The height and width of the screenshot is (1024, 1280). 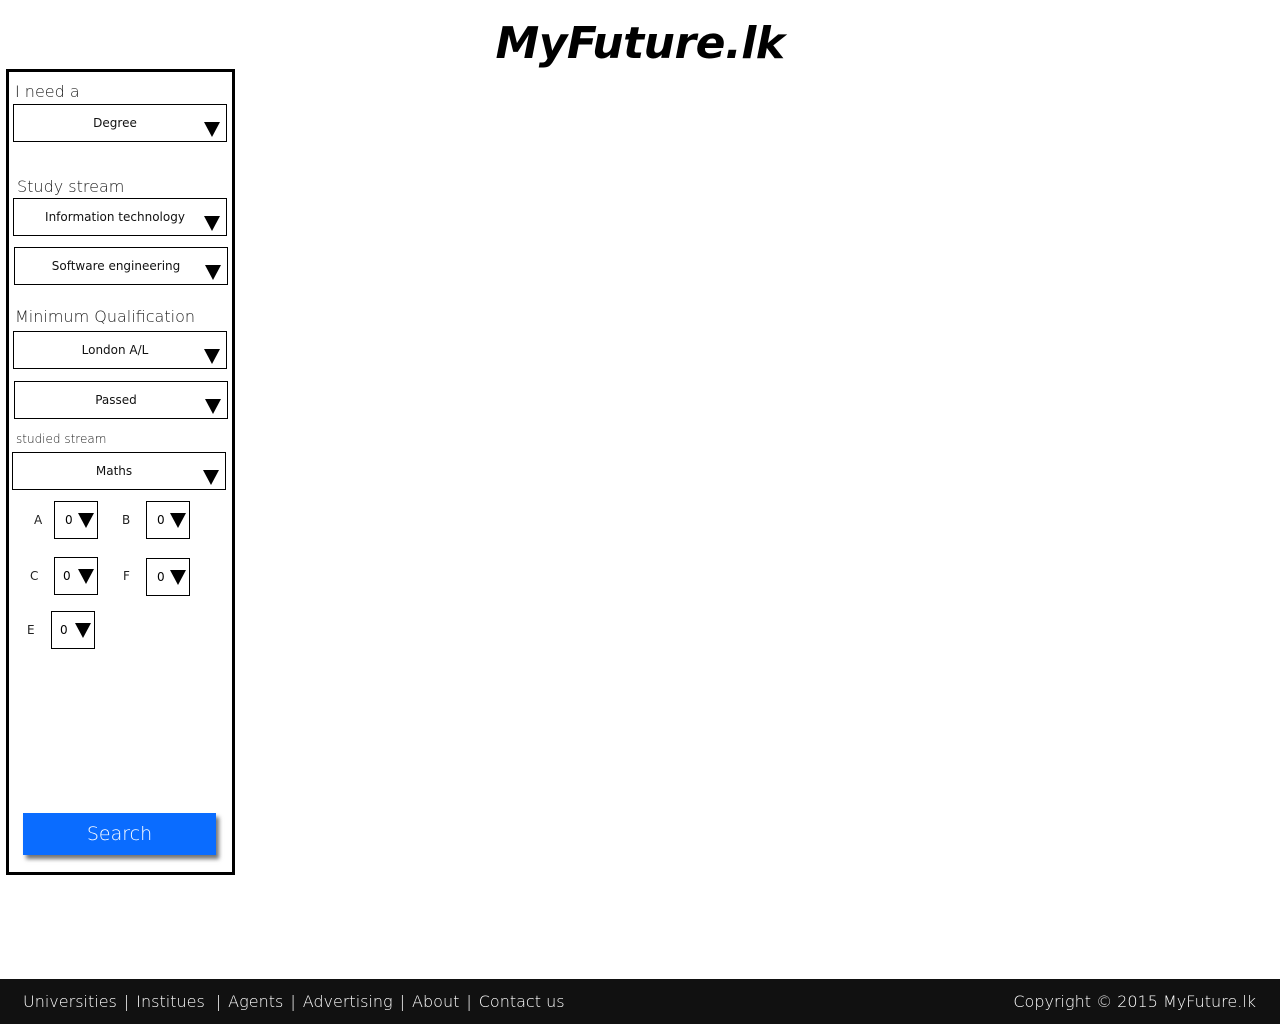 What do you see at coordinates (161, 577) in the screenshot?
I see `grade-f-value: 0` at bounding box center [161, 577].